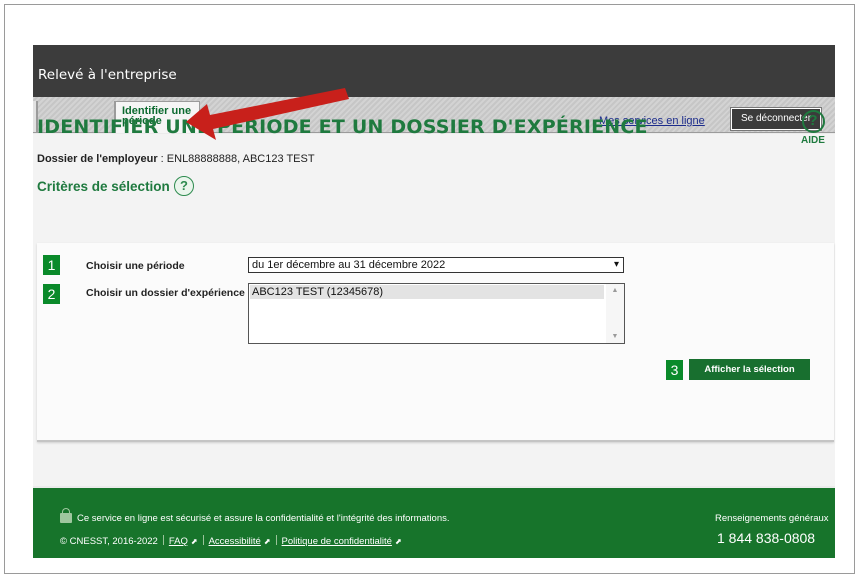 This screenshot has height=579, width=860. What do you see at coordinates (772, 518) in the screenshot?
I see `info-title: Renseignements généraux` at bounding box center [772, 518].